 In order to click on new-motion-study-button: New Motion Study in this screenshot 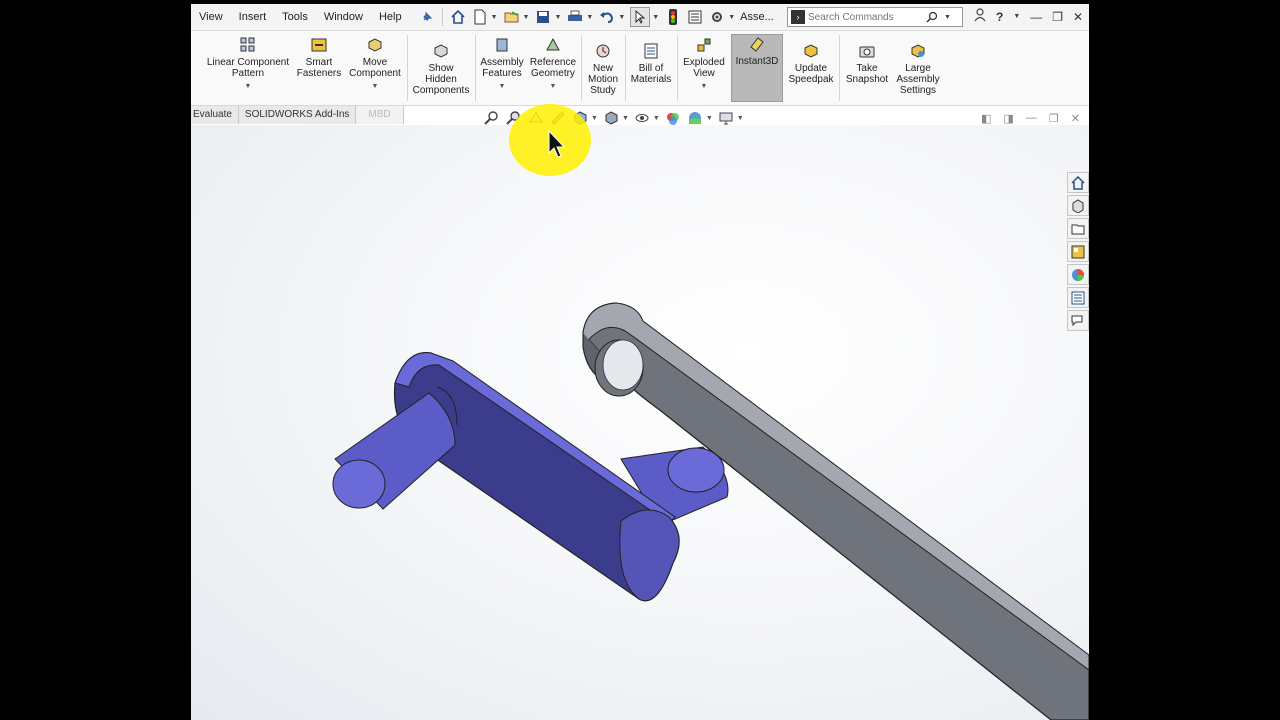, I will do `click(603, 75)`.